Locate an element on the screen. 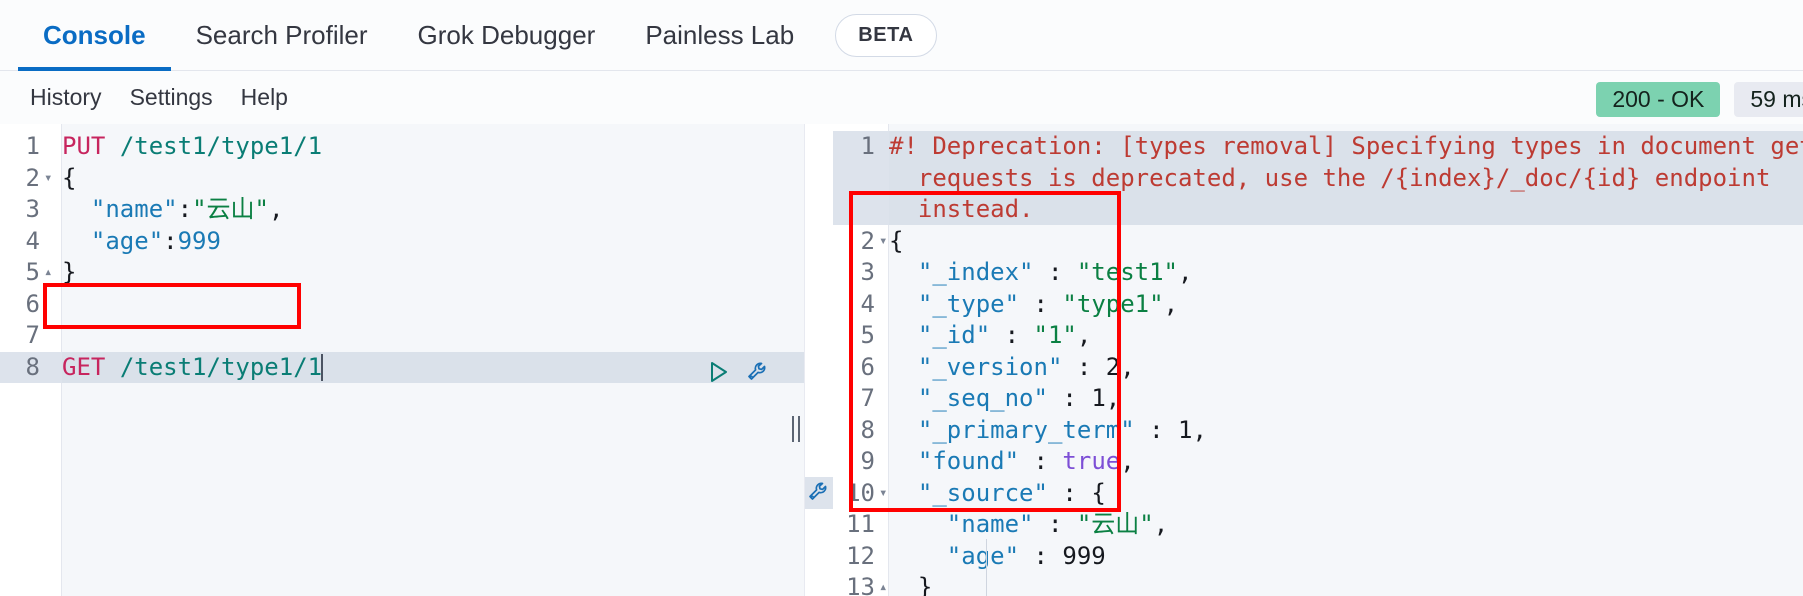  response-status-group: 200 - OK 59 ms is located at coordinates (1699, 99).